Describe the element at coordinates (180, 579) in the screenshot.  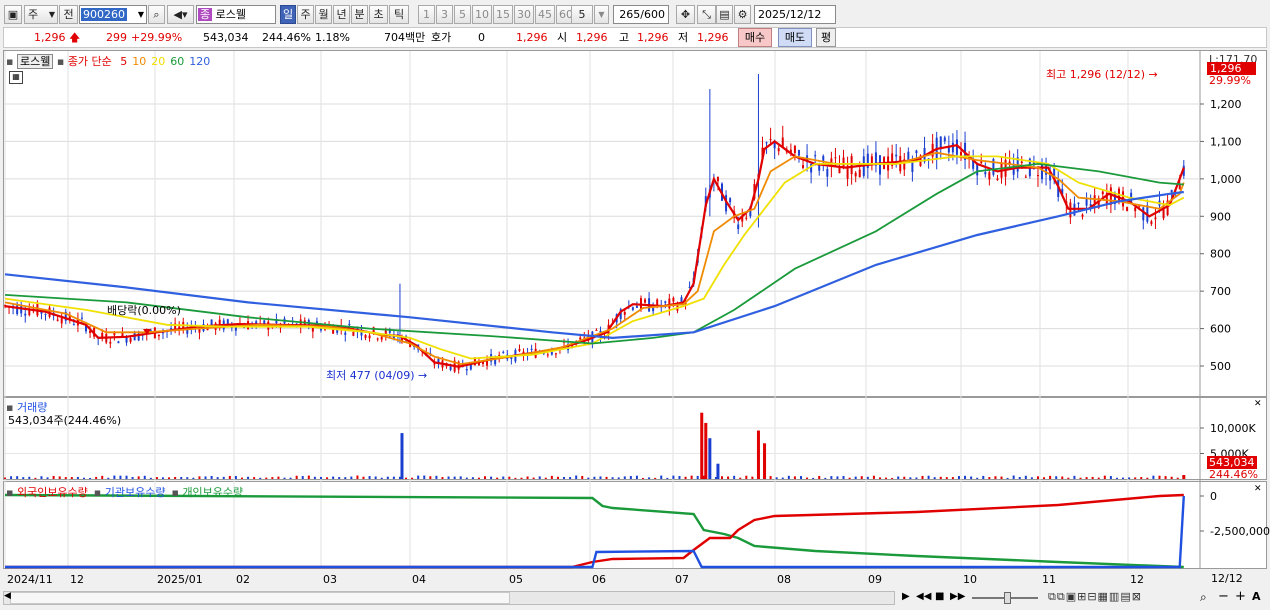
I see `x-tick-label: 2025/01` at that location.